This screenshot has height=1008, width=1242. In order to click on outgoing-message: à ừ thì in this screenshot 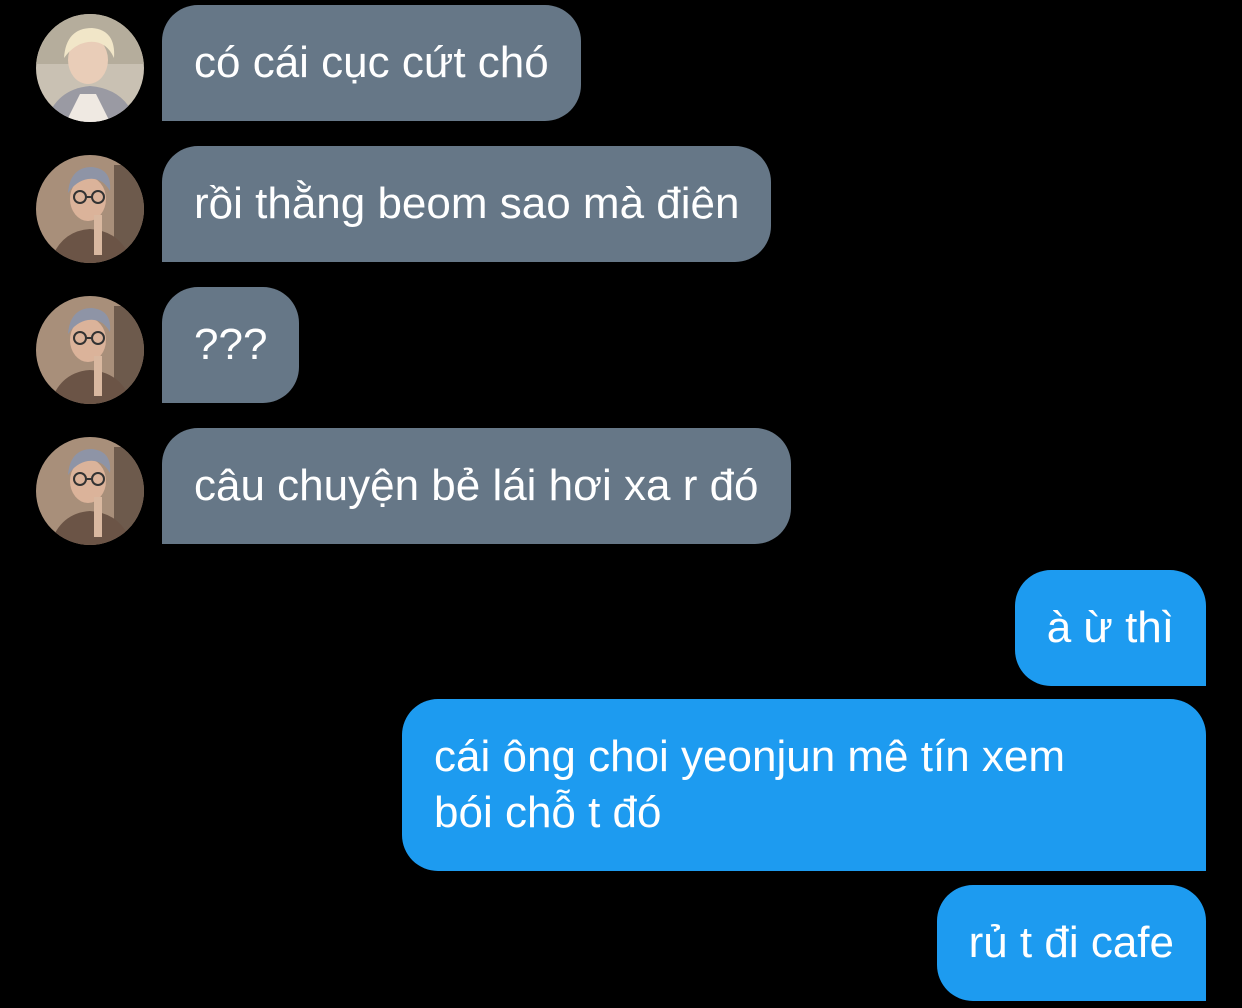, I will do `click(1110, 628)`.